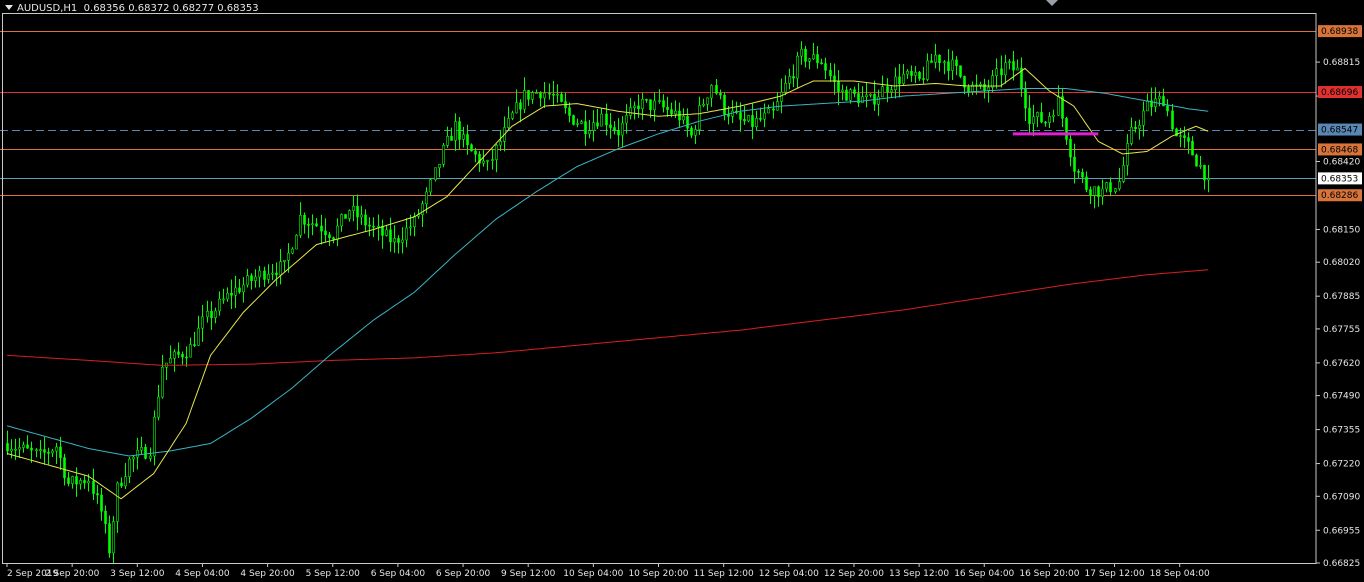 The image size is (1364, 582). Describe the element at coordinates (463, 574) in the screenshot. I see `time-tick-label: 6 Sep 20:00` at that location.